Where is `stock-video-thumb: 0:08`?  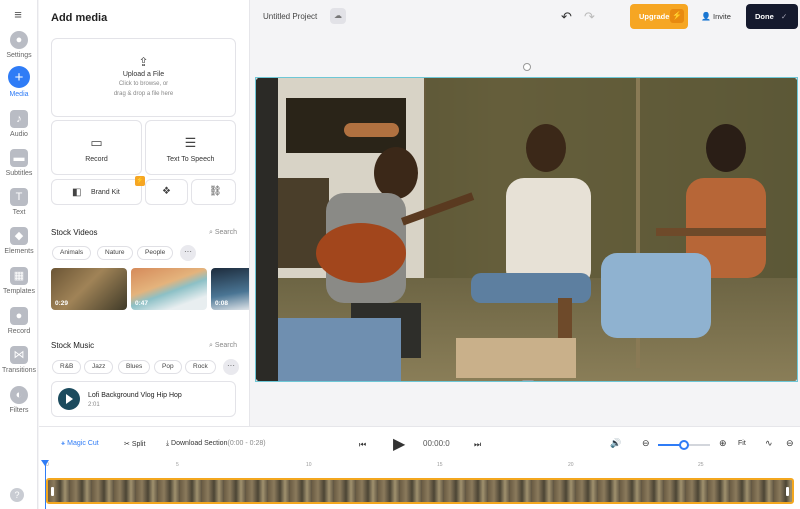 stock-video-thumb: 0:08 is located at coordinates (230, 289).